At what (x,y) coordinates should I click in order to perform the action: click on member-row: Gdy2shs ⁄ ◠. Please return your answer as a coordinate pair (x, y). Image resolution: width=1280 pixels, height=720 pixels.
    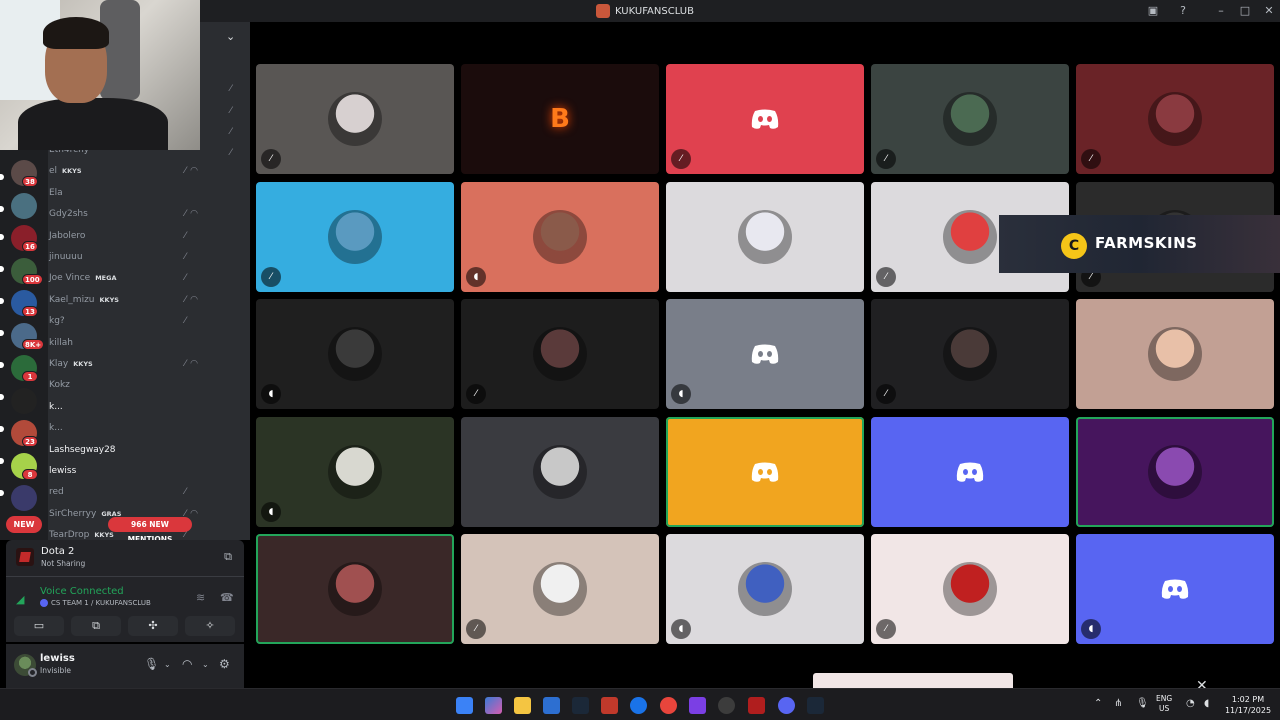
    Looking at the image, I should click on (113, 214).